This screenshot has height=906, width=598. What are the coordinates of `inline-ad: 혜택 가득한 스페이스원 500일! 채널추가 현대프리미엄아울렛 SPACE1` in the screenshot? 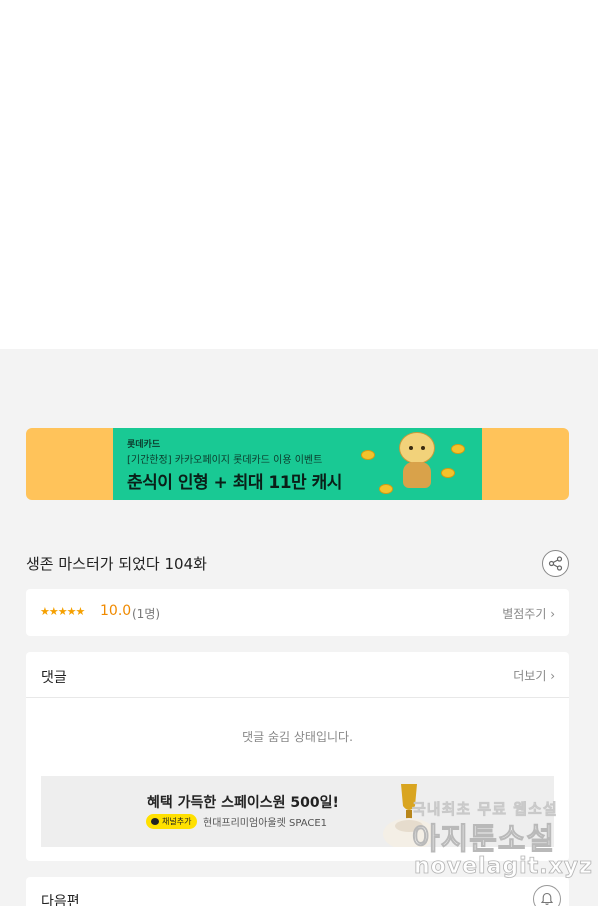 It's located at (297, 811).